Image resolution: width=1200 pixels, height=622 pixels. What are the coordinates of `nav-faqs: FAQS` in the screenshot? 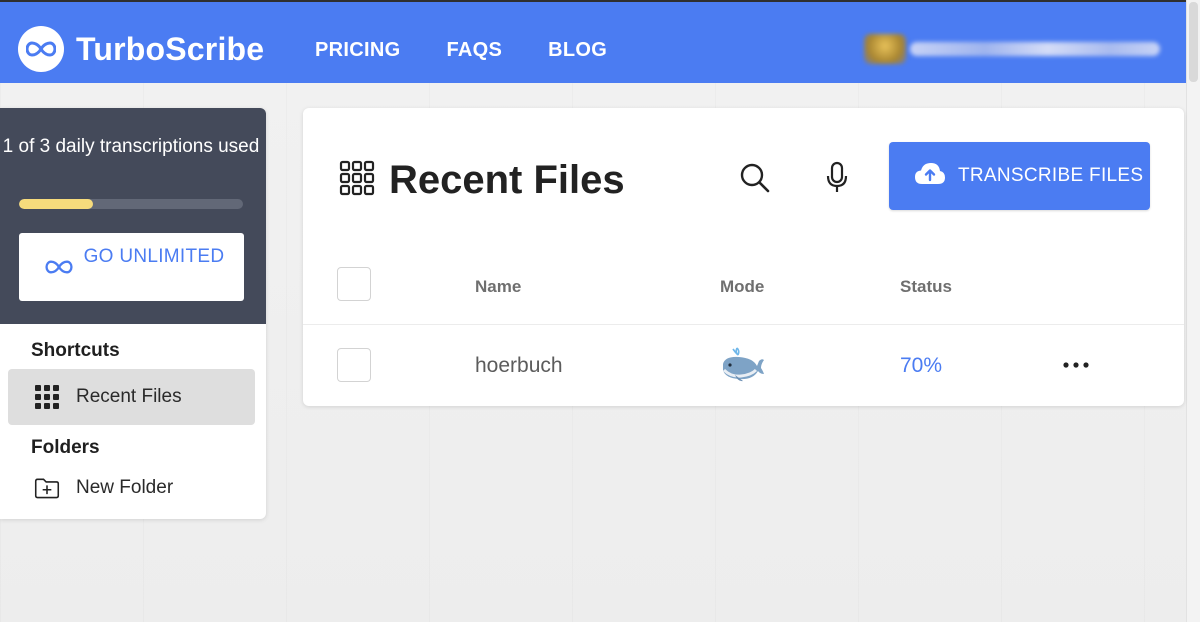 It's located at (474, 50).